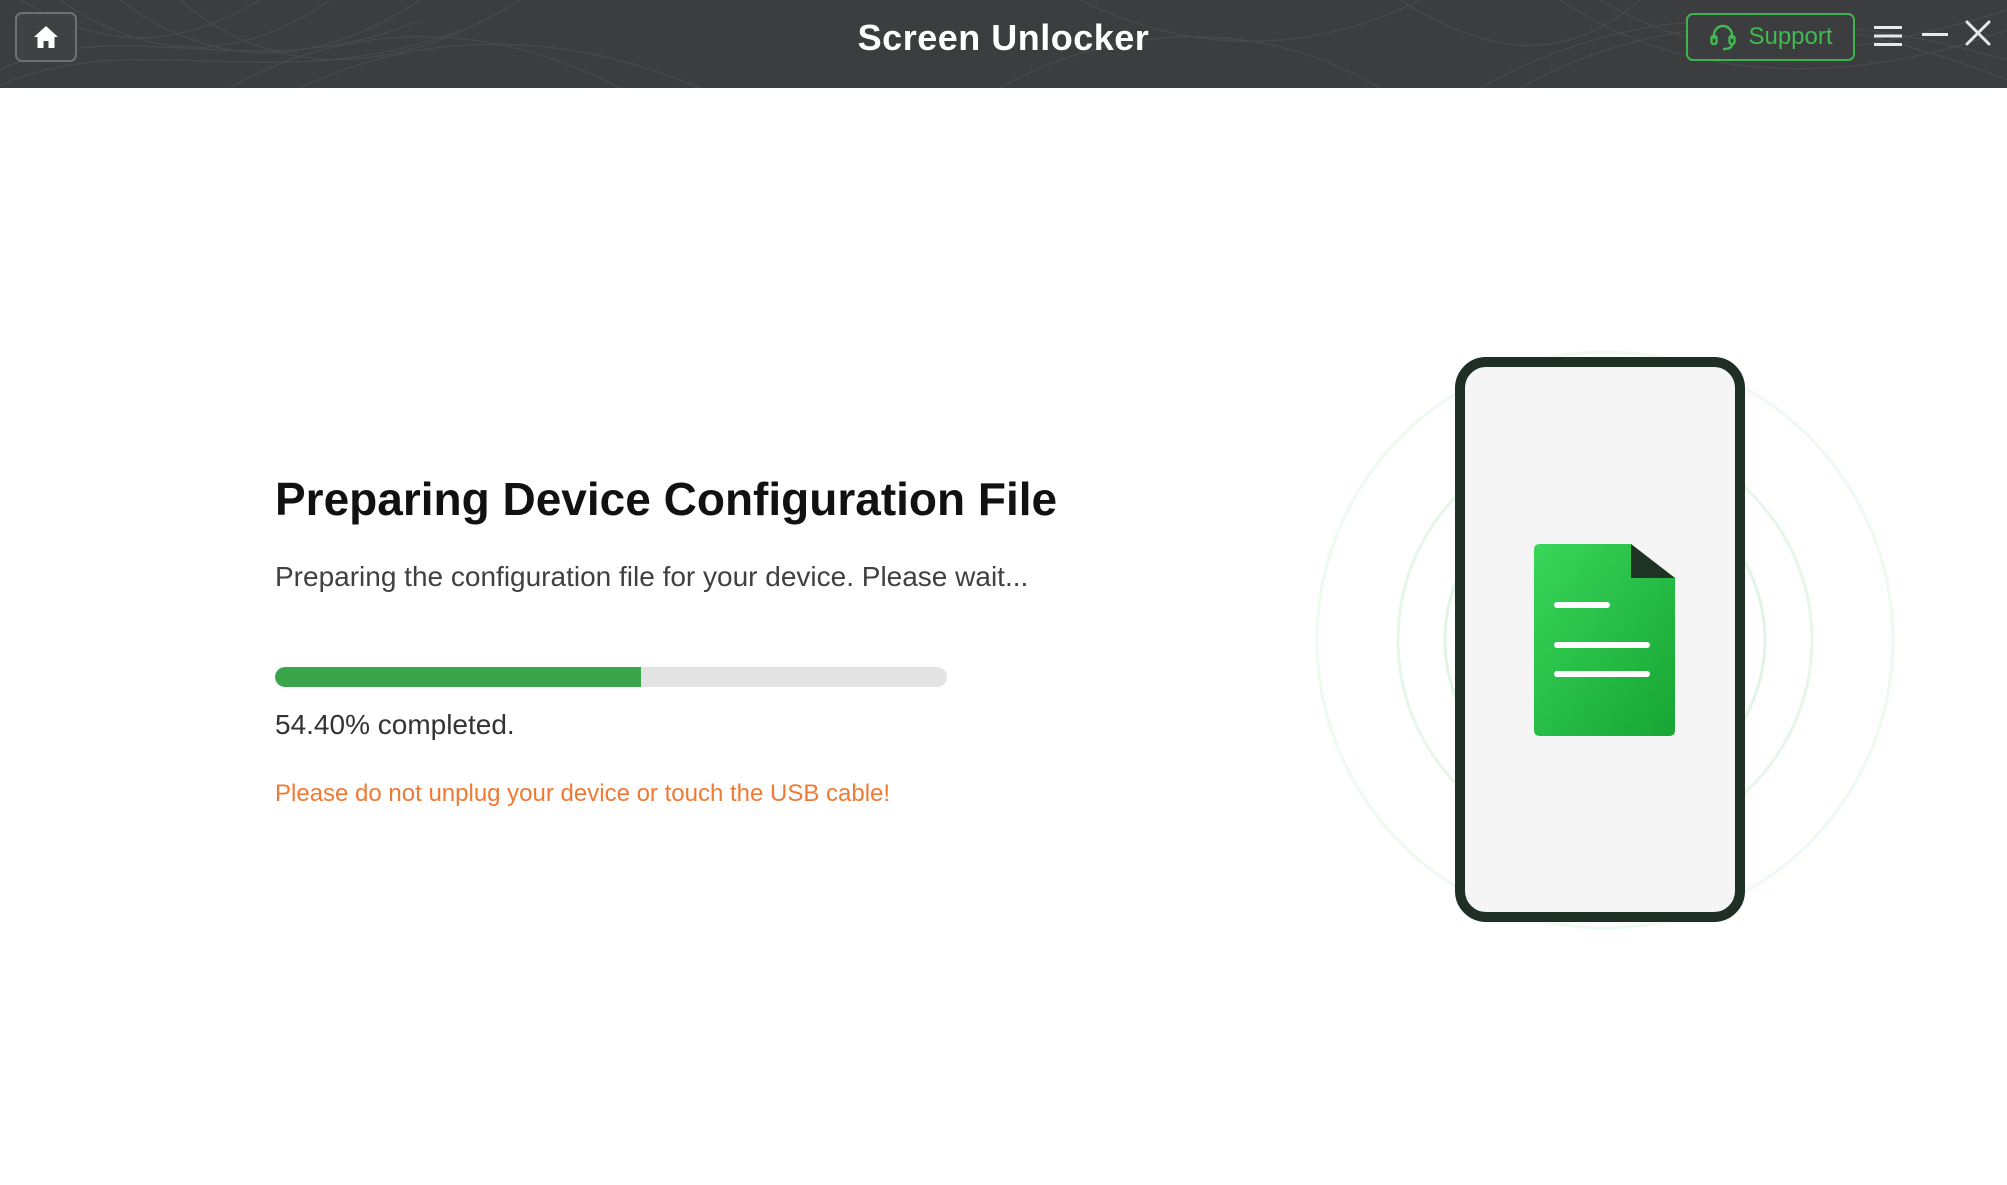  What do you see at coordinates (395, 724) in the screenshot?
I see `progress-label: 54.40% completed.` at bounding box center [395, 724].